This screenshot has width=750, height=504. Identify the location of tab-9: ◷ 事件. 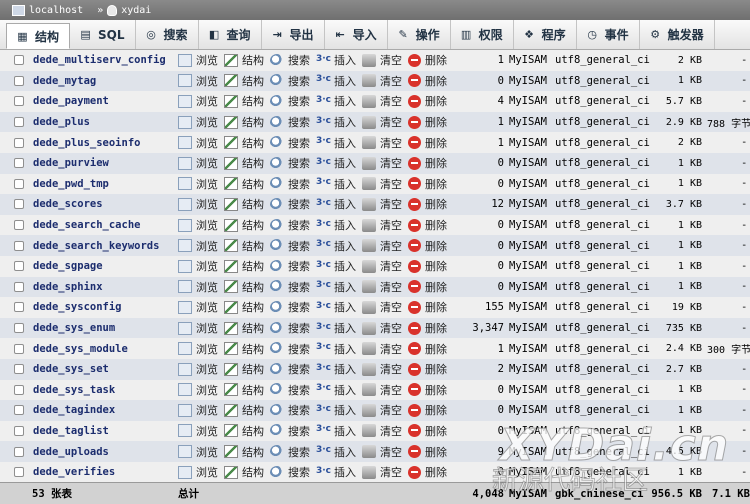
(608, 34).